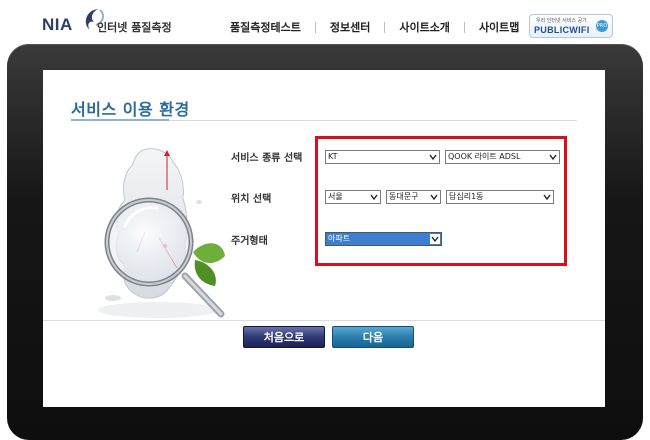 The image size is (650, 440). I want to click on magnifier-map-illustration, so click(161, 233).